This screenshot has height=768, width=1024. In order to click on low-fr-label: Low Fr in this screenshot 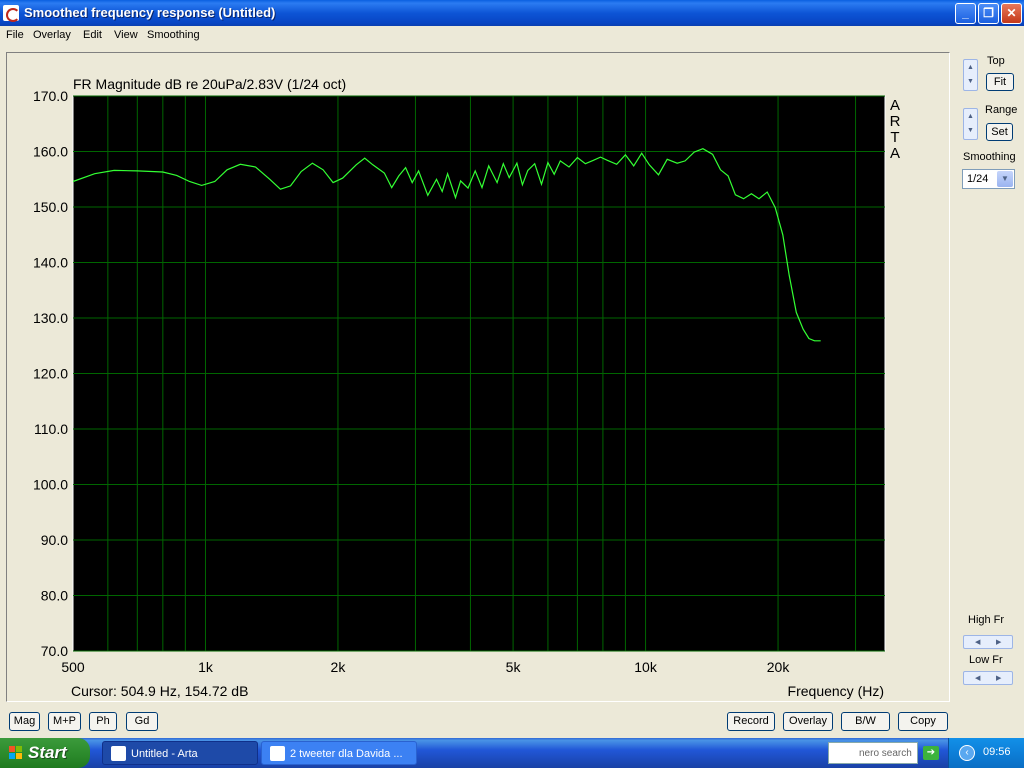, I will do `click(986, 660)`.